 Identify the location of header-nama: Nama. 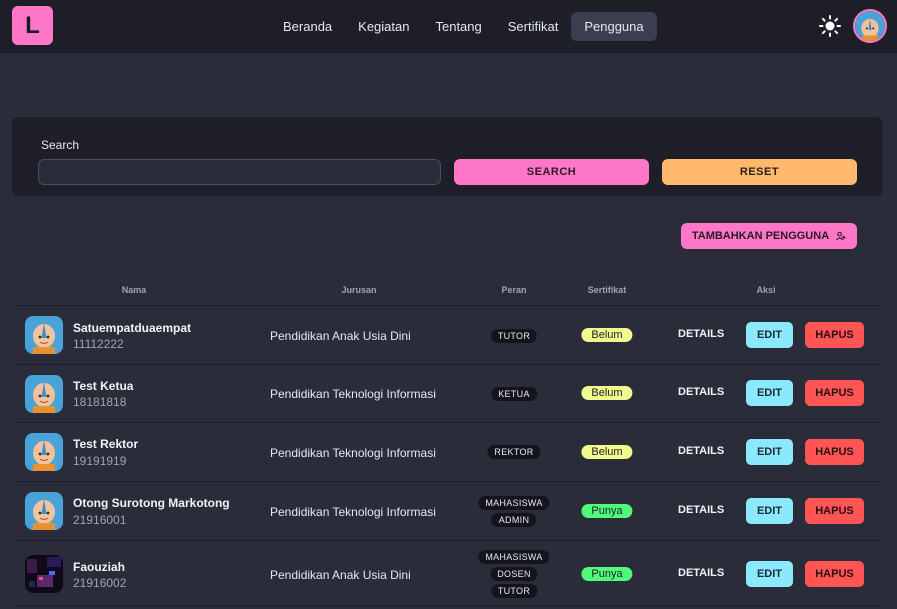
(134, 290).